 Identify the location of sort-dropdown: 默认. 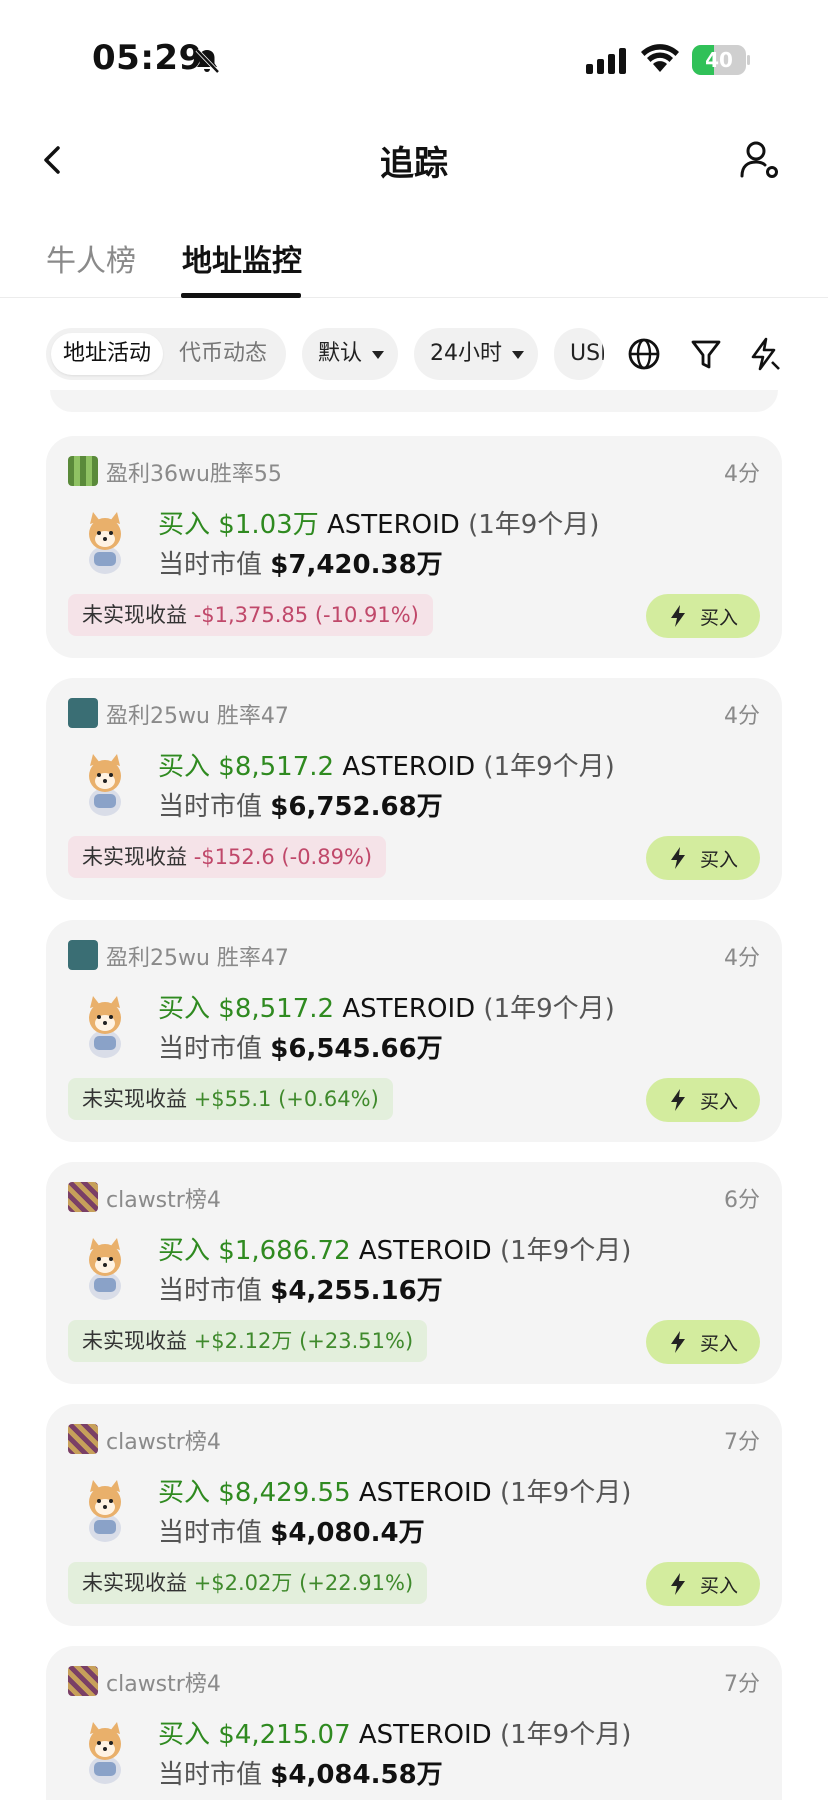
(350, 354).